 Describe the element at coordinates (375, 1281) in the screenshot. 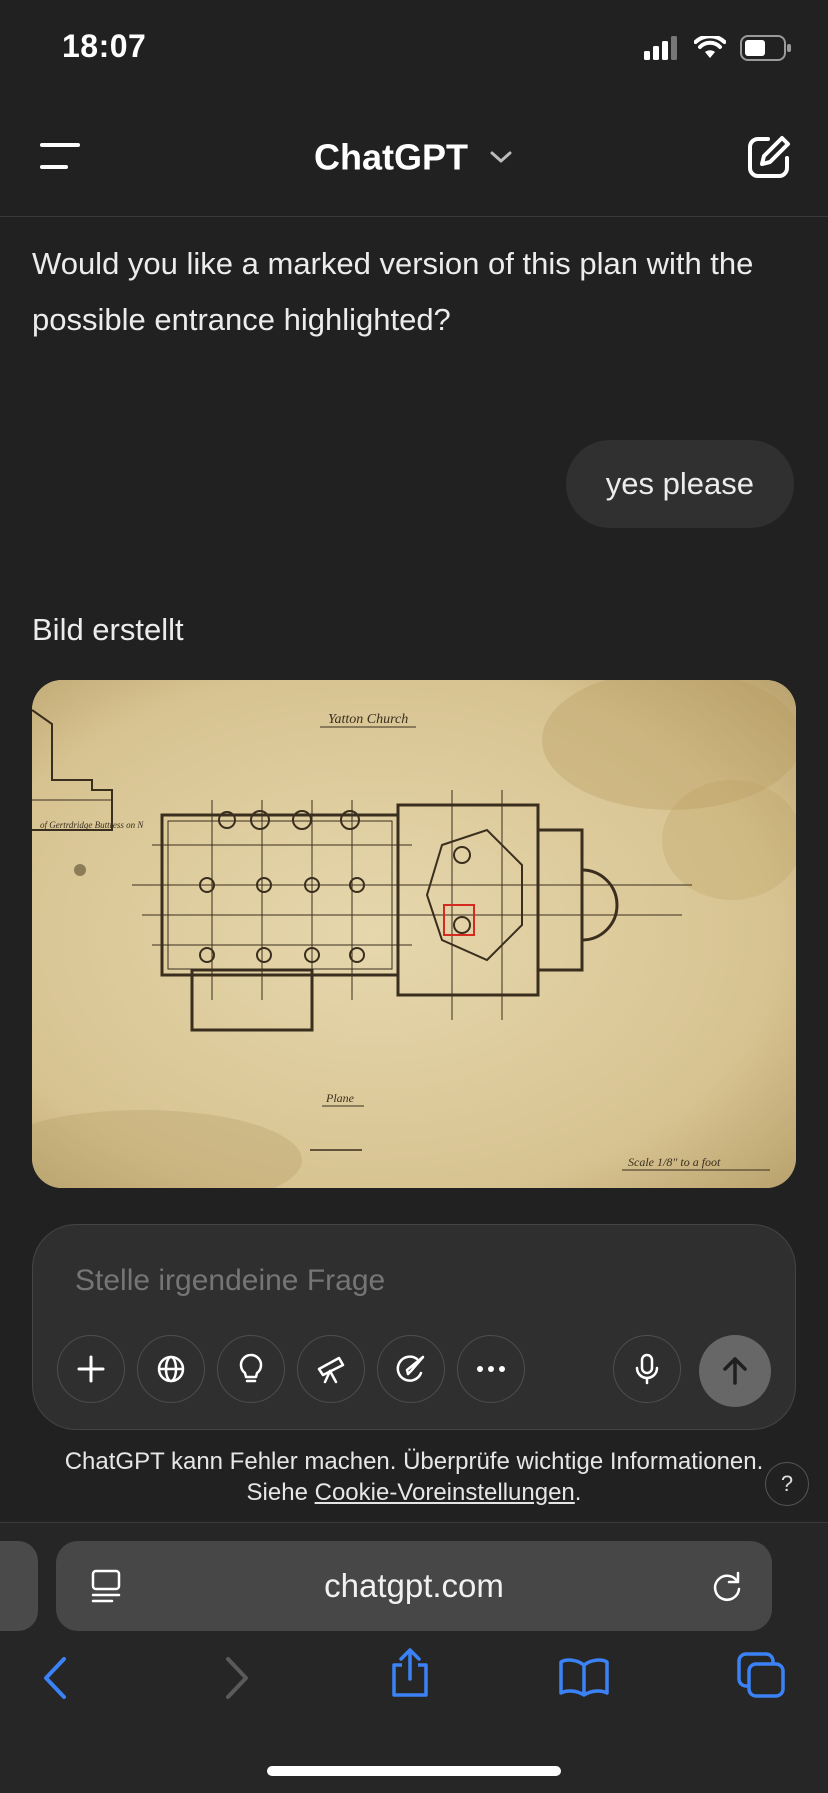

I see `prompt-input` at that location.